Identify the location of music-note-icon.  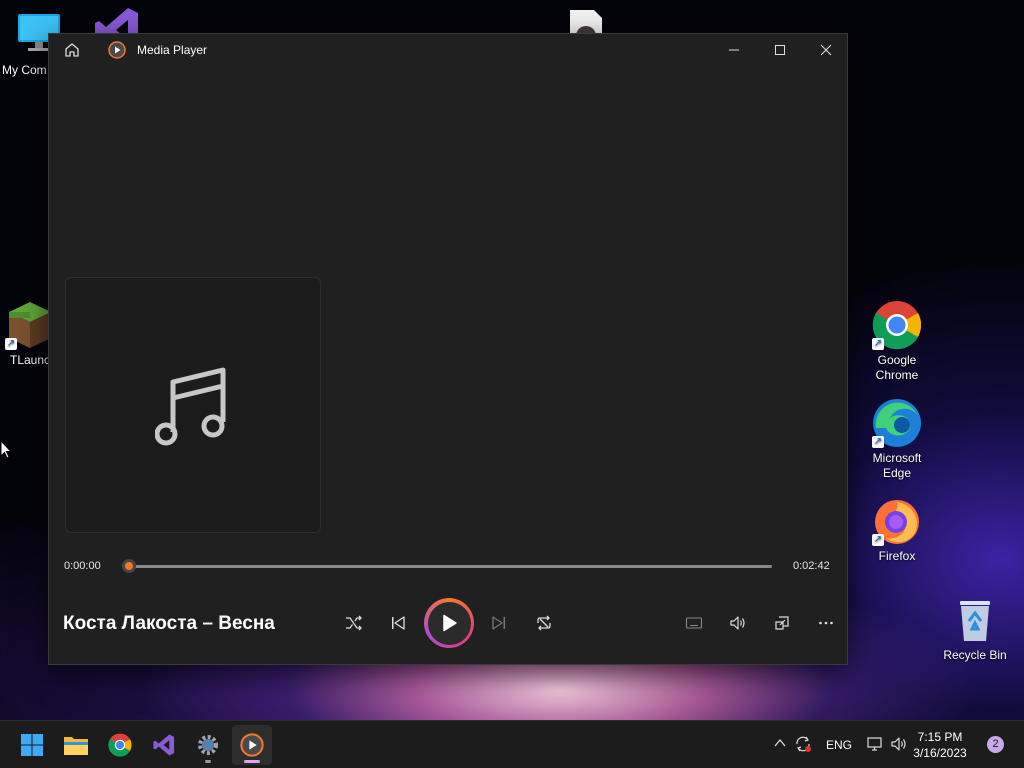
(190, 406).